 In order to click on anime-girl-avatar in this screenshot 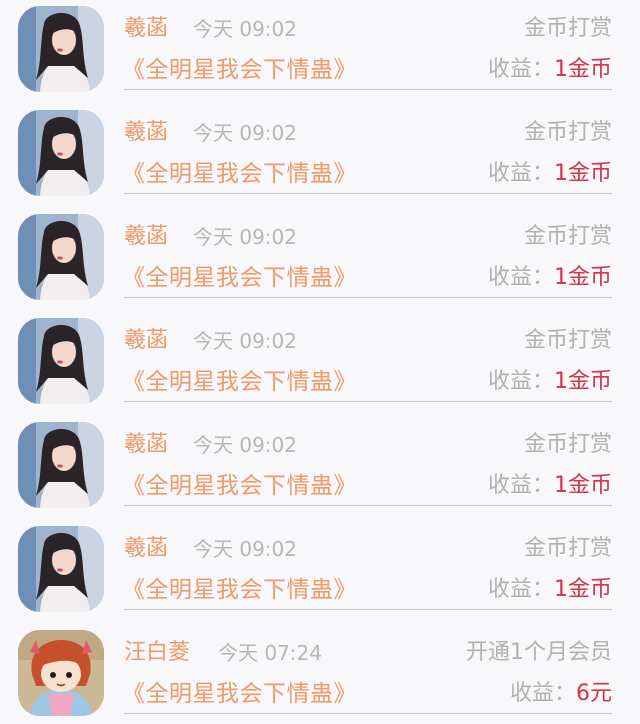, I will do `click(61, 673)`.